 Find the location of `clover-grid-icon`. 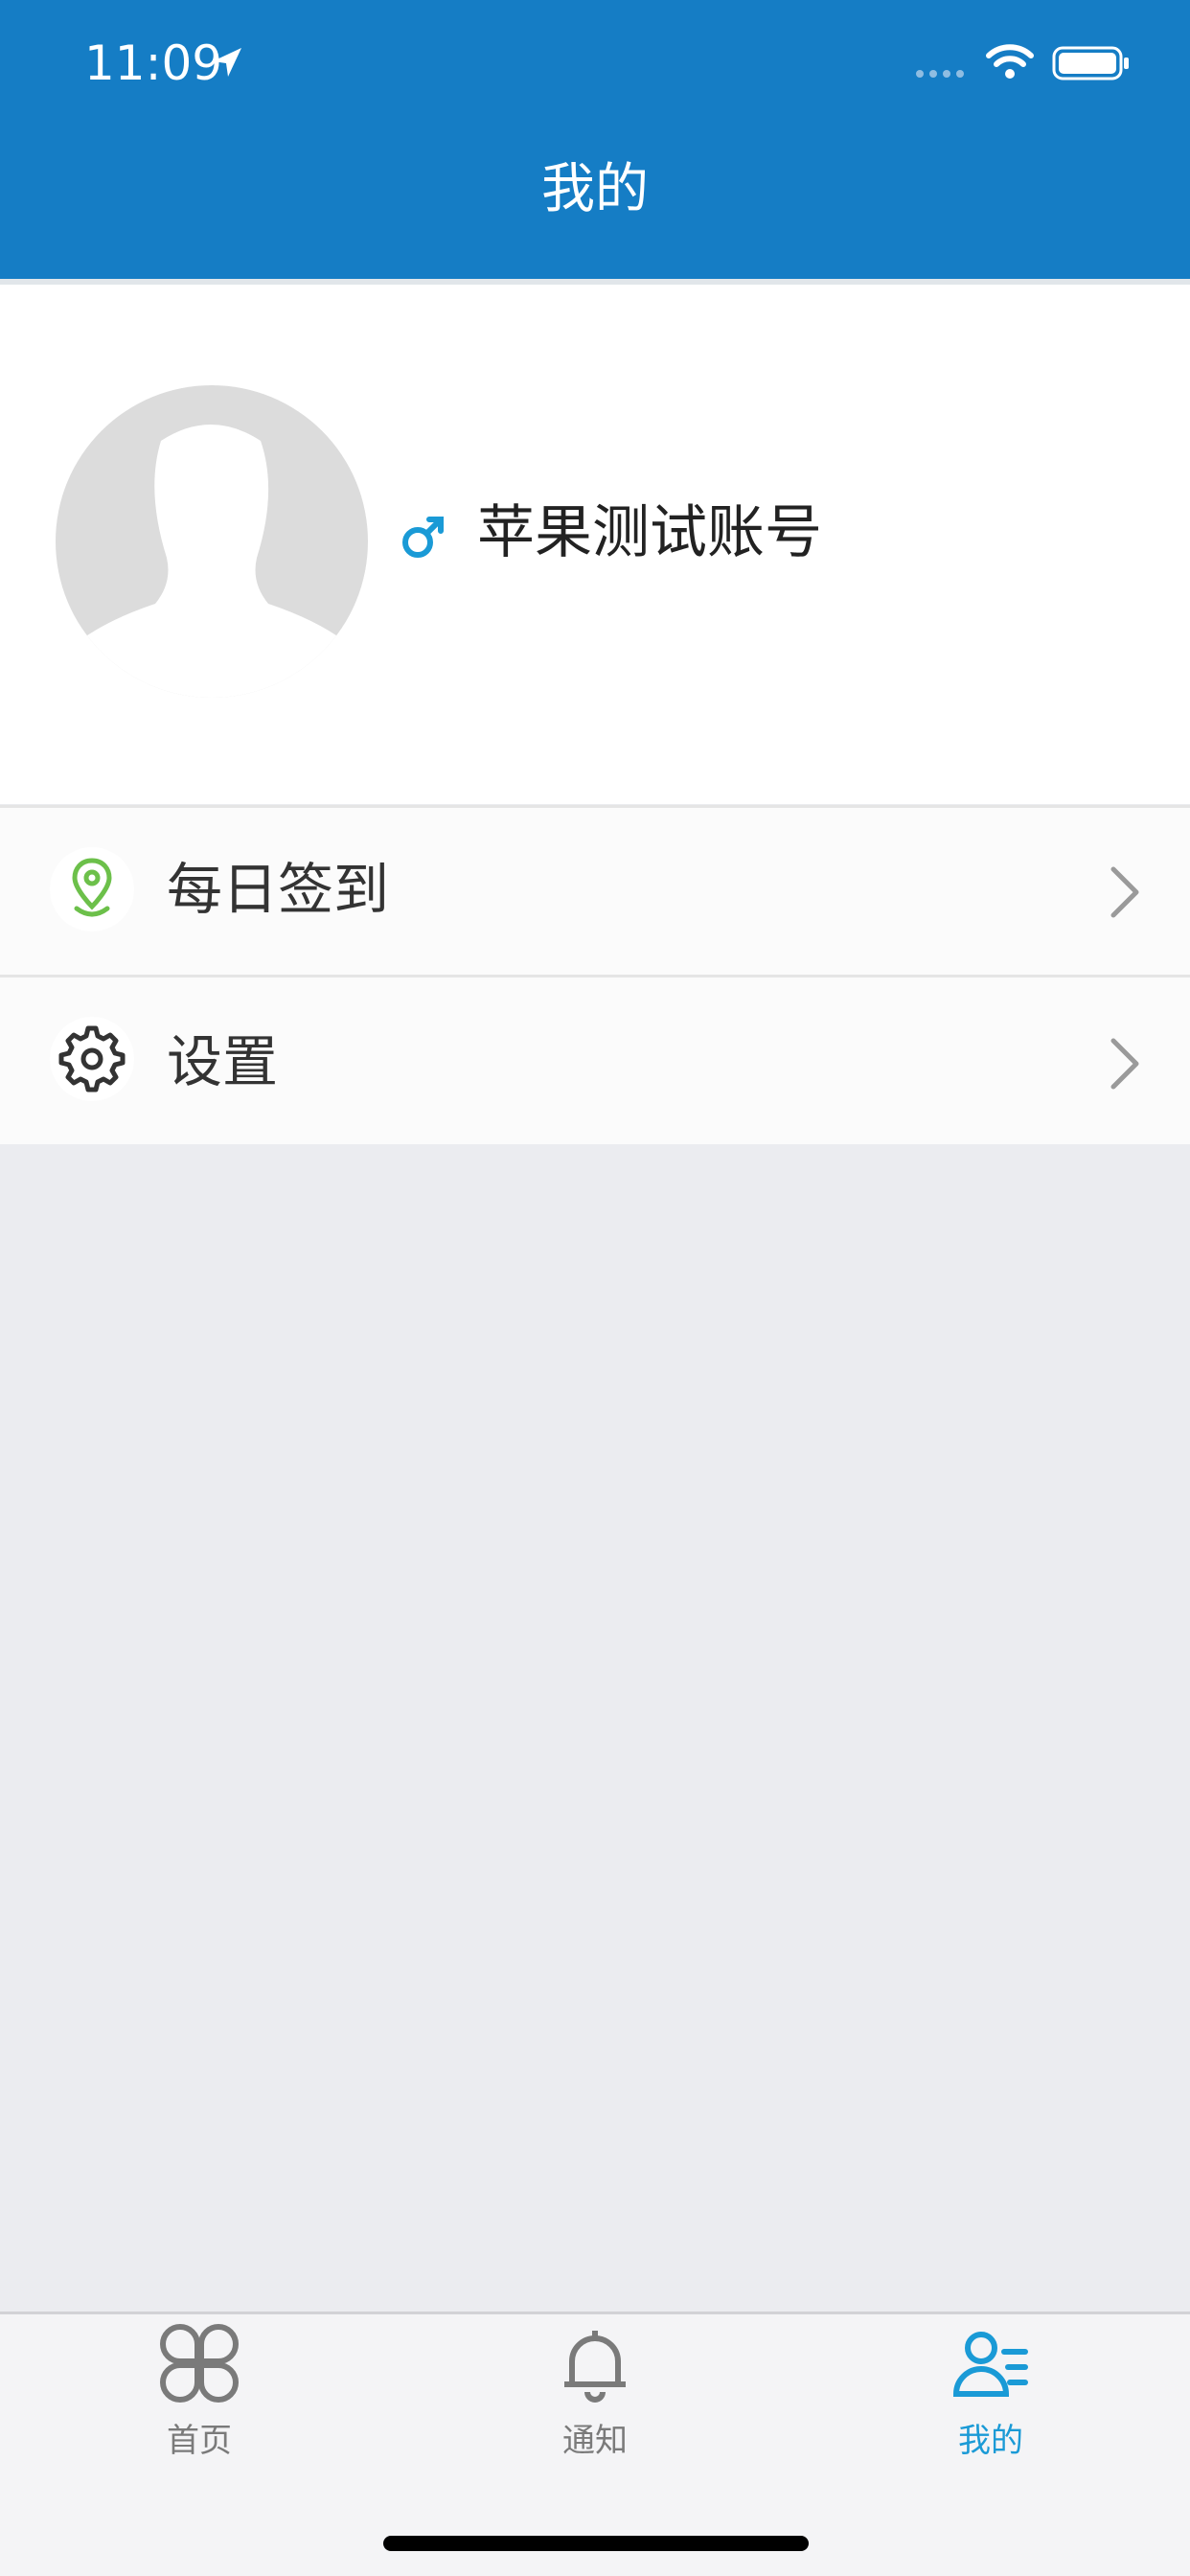

clover-grid-icon is located at coordinates (199, 2363).